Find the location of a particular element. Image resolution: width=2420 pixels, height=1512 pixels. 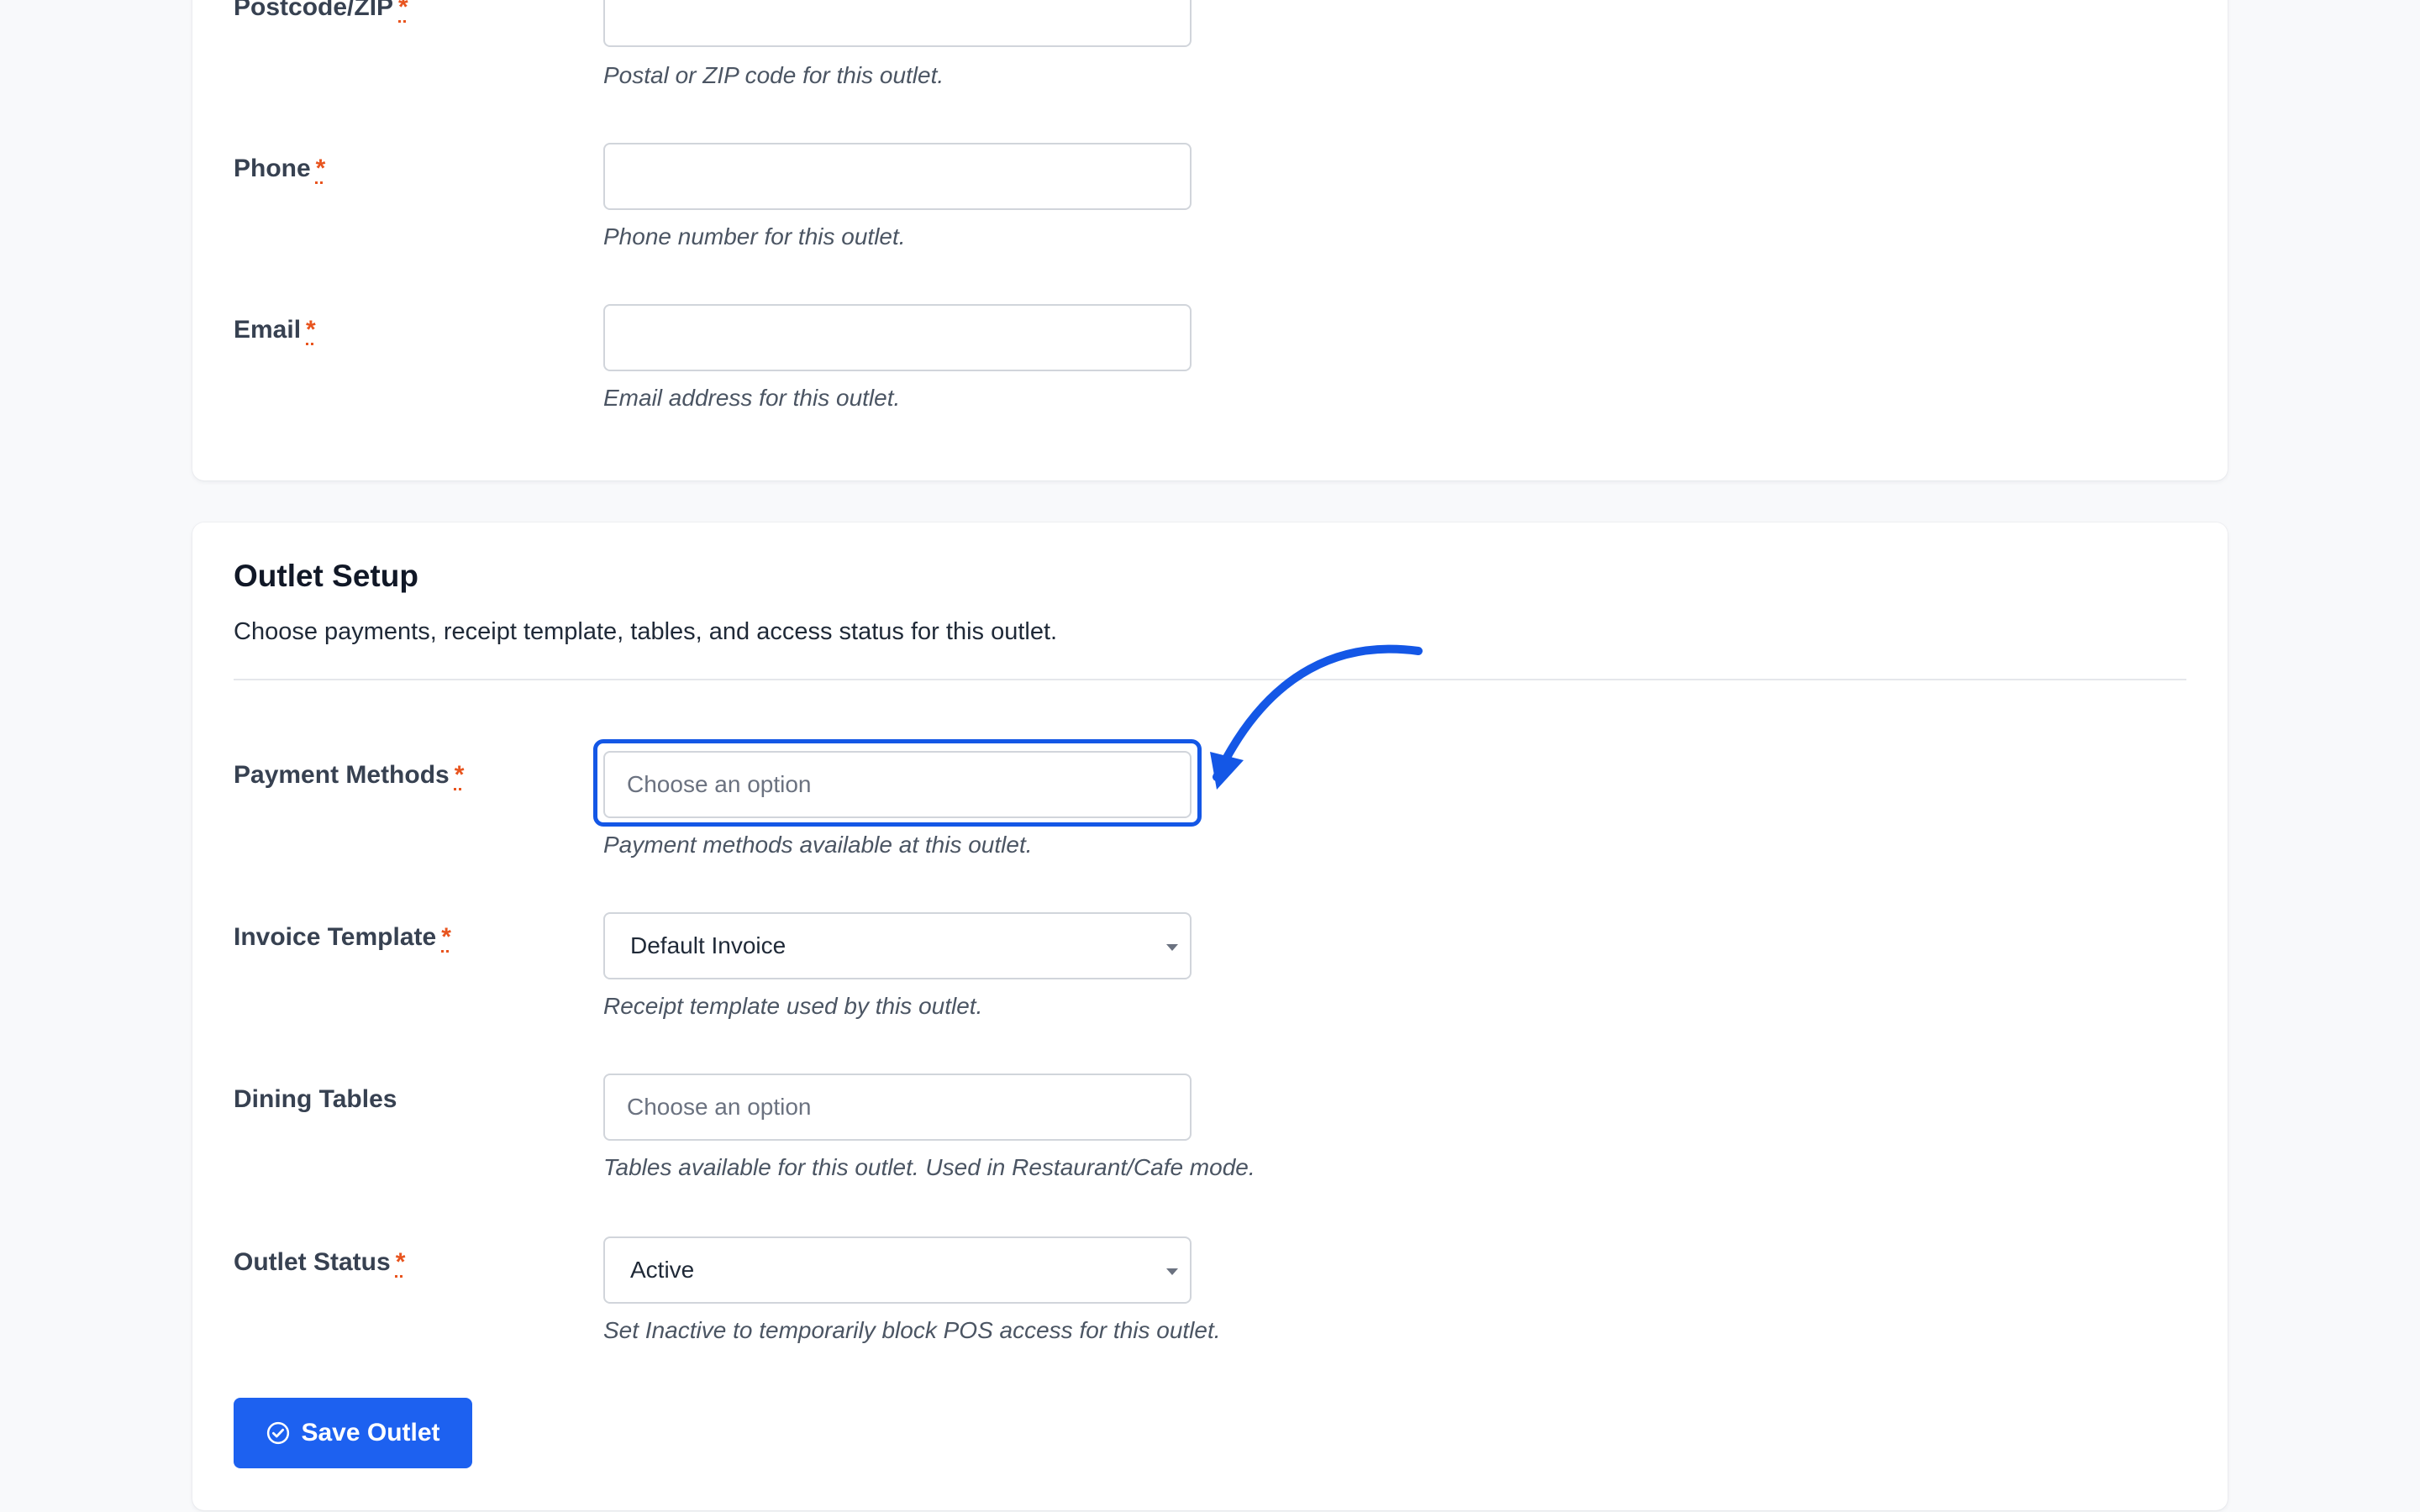

invoice-template-value: Default Invoice is located at coordinates (708, 945).